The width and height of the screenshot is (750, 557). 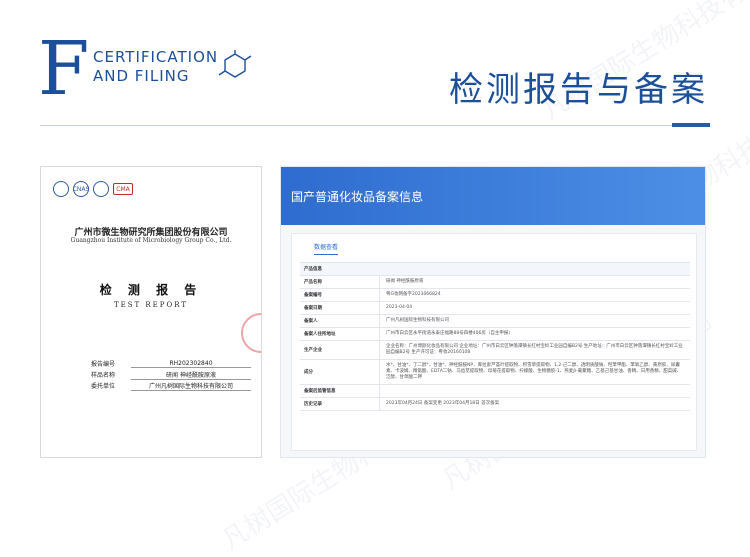 I want to click on table-cell-label: 成分, so click(x=340, y=372).